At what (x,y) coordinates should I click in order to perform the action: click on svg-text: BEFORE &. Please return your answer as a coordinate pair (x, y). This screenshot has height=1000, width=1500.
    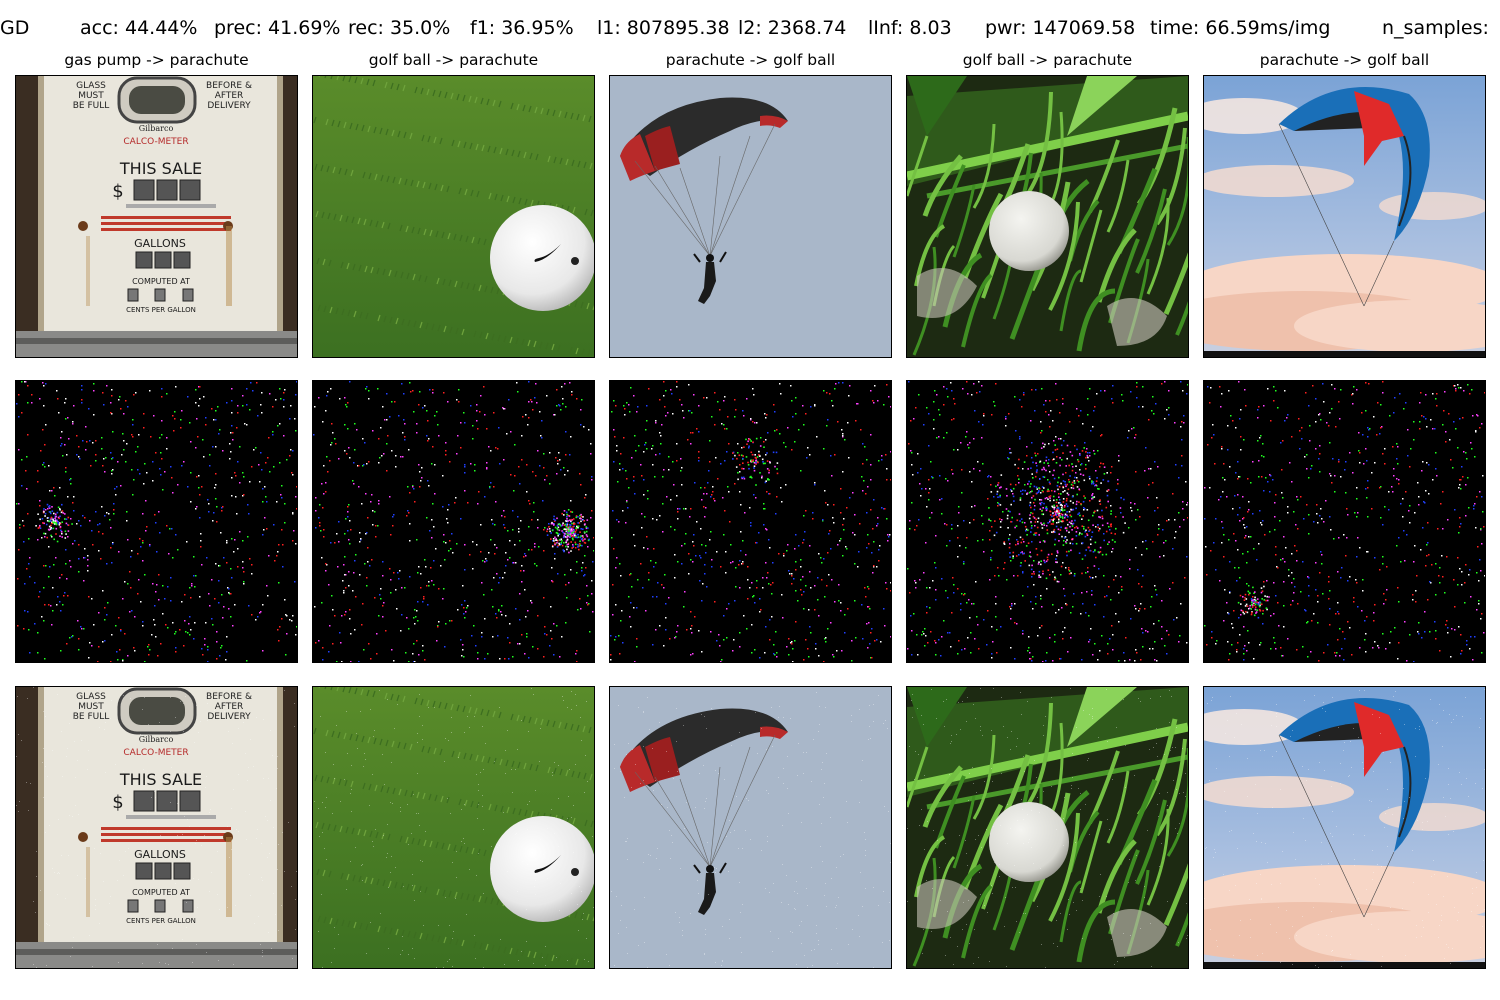
    Looking at the image, I should click on (229, 86).